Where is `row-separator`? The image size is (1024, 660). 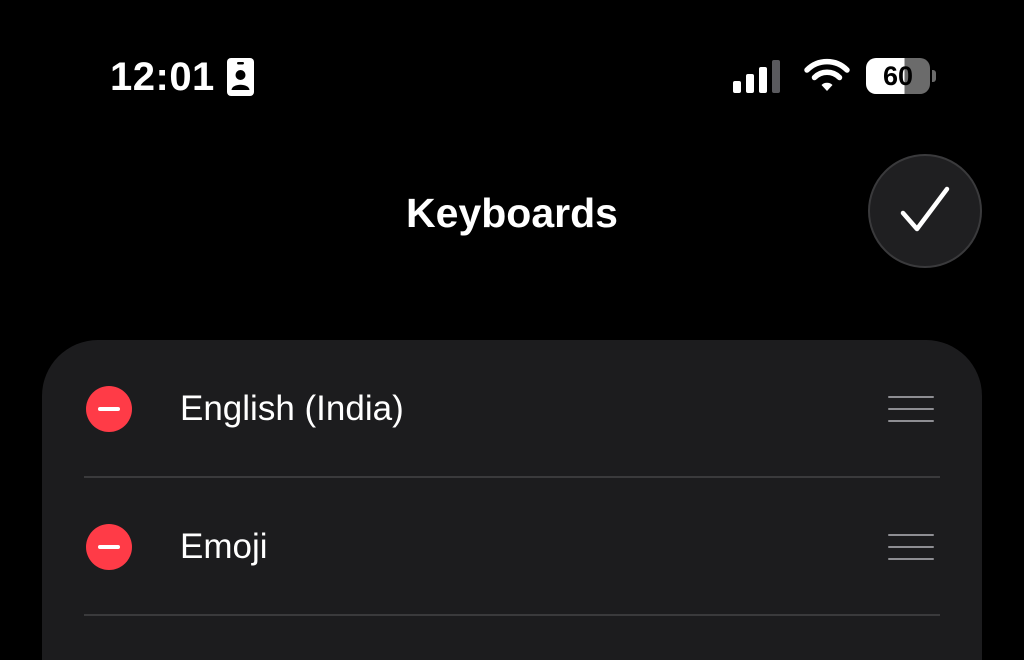 row-separator is located at coordinates (512, 615).